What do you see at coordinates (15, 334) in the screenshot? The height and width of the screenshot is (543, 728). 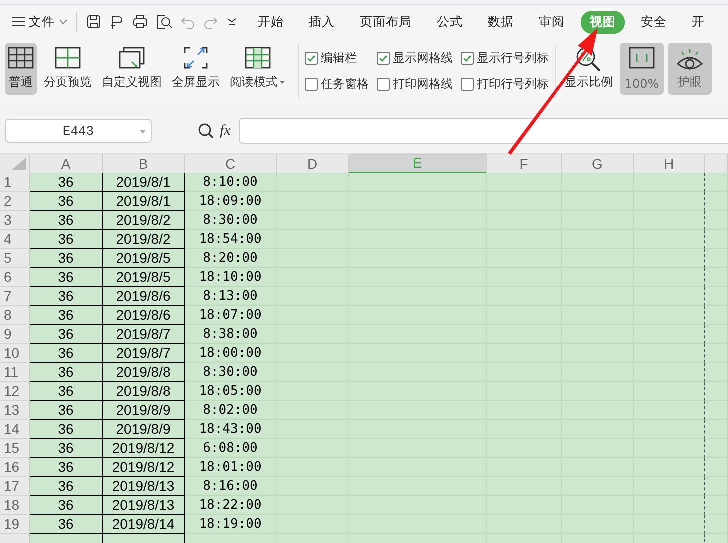 I see `row-header: 9` at bounding box center [15, 334].